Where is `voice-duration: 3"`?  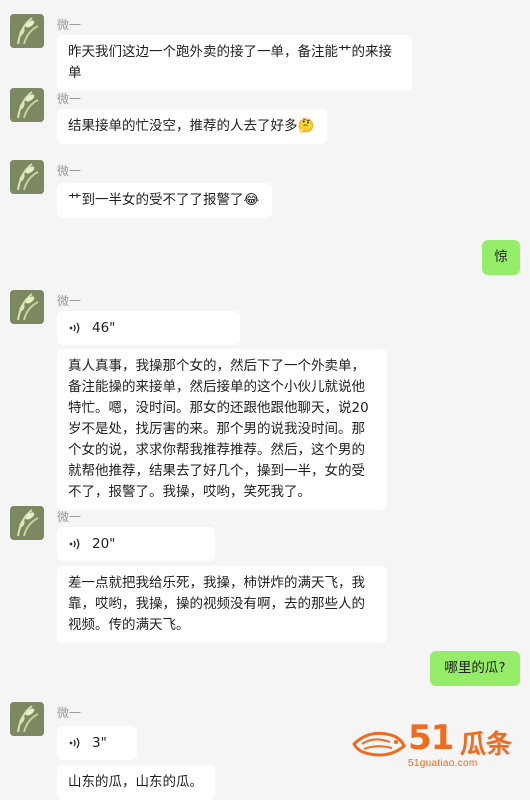
voice-duration: 3" is located at coordinates (99, 742).